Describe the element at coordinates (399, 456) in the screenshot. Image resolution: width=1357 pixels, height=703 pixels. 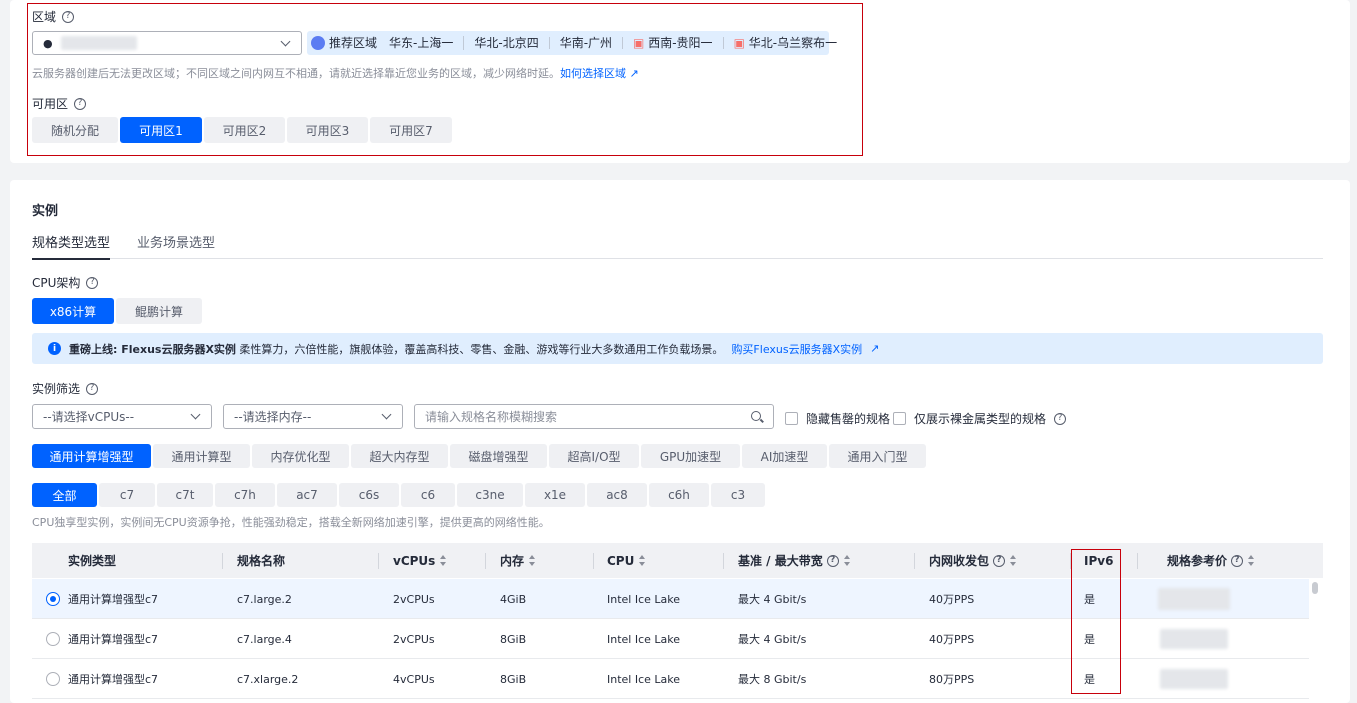
I see `type-large-memory: 超大内存型` at that location.